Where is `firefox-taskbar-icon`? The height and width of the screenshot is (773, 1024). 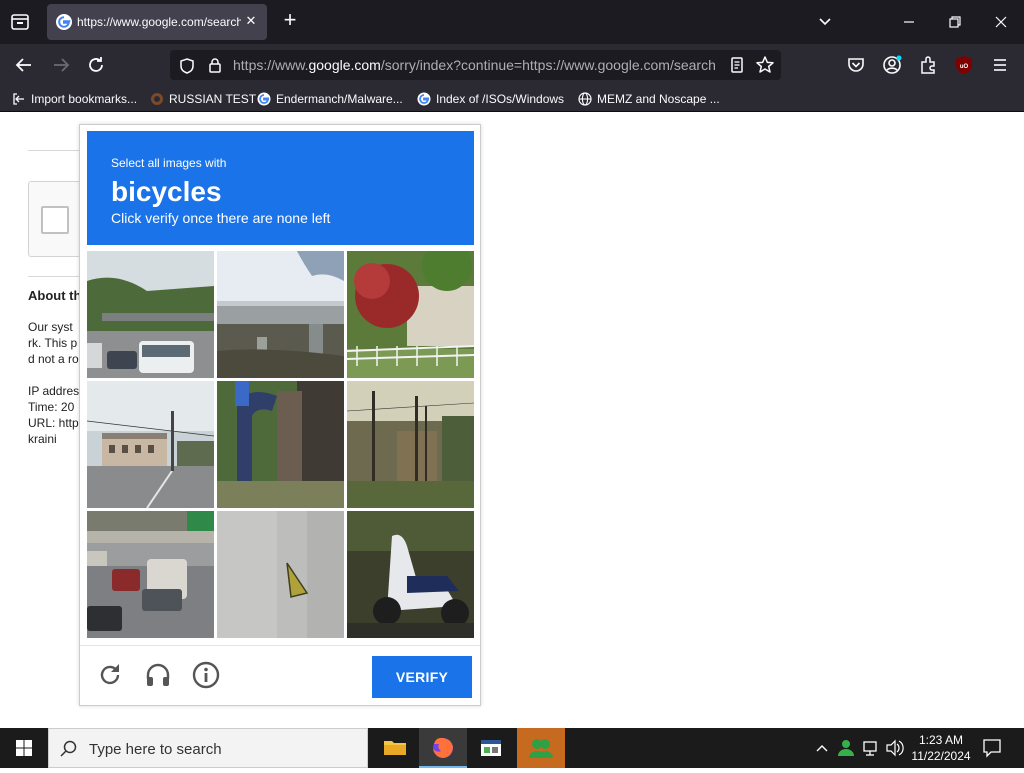 firefox-taskbar-icon is located at coordinates (443, 748).